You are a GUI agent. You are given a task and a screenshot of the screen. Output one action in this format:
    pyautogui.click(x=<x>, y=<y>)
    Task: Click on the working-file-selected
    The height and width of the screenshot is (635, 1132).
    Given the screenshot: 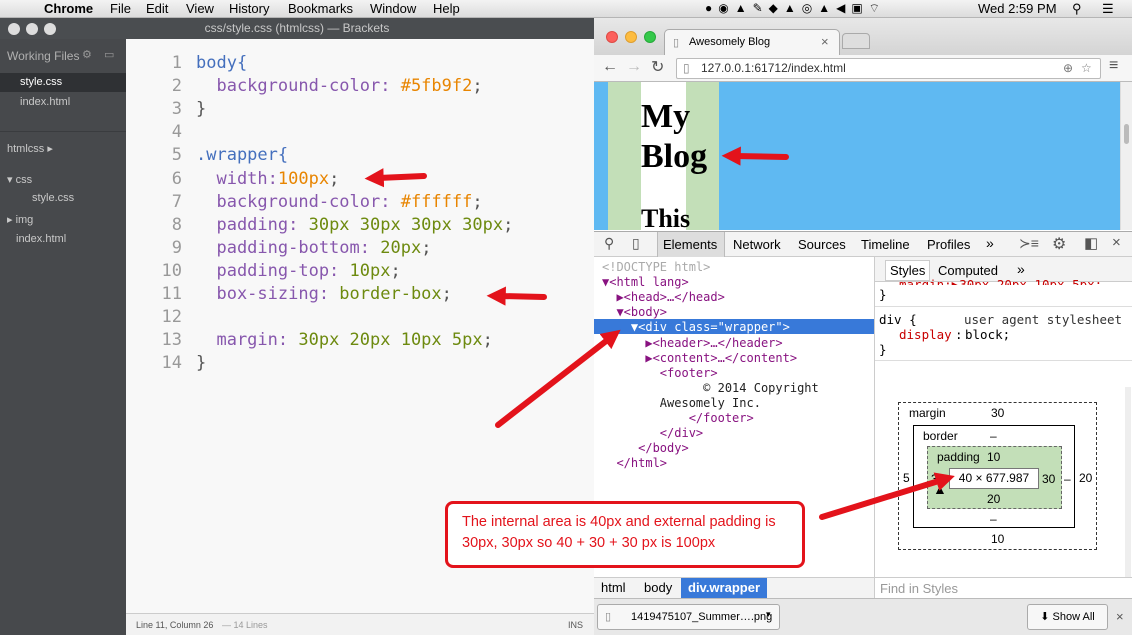 What is the action you would take?
    pyautogui.click(x=63, y=82)
    